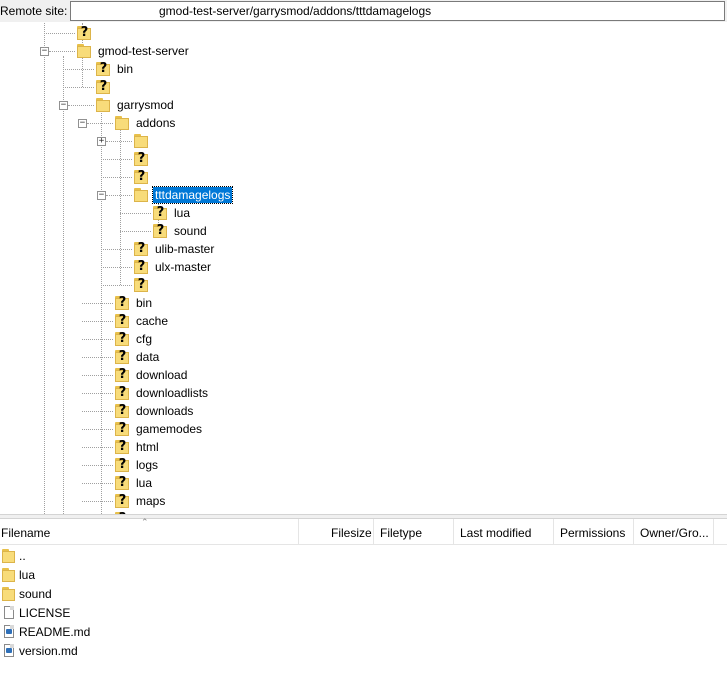  I want to click on tree-node: ? maps, so click(140, 501).